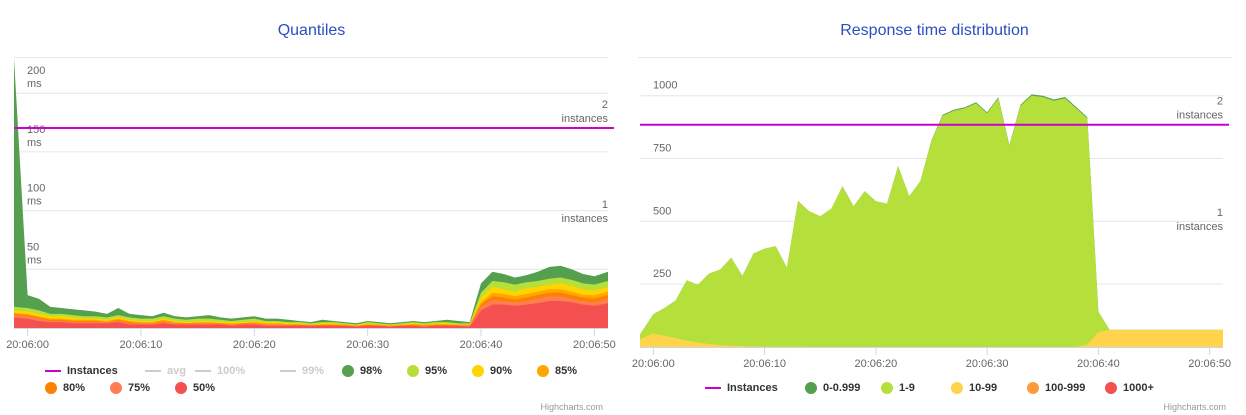  Describe the element at coordinates (165, 371) in the screenshot. I see `legend-item-avg: avg` at that location.